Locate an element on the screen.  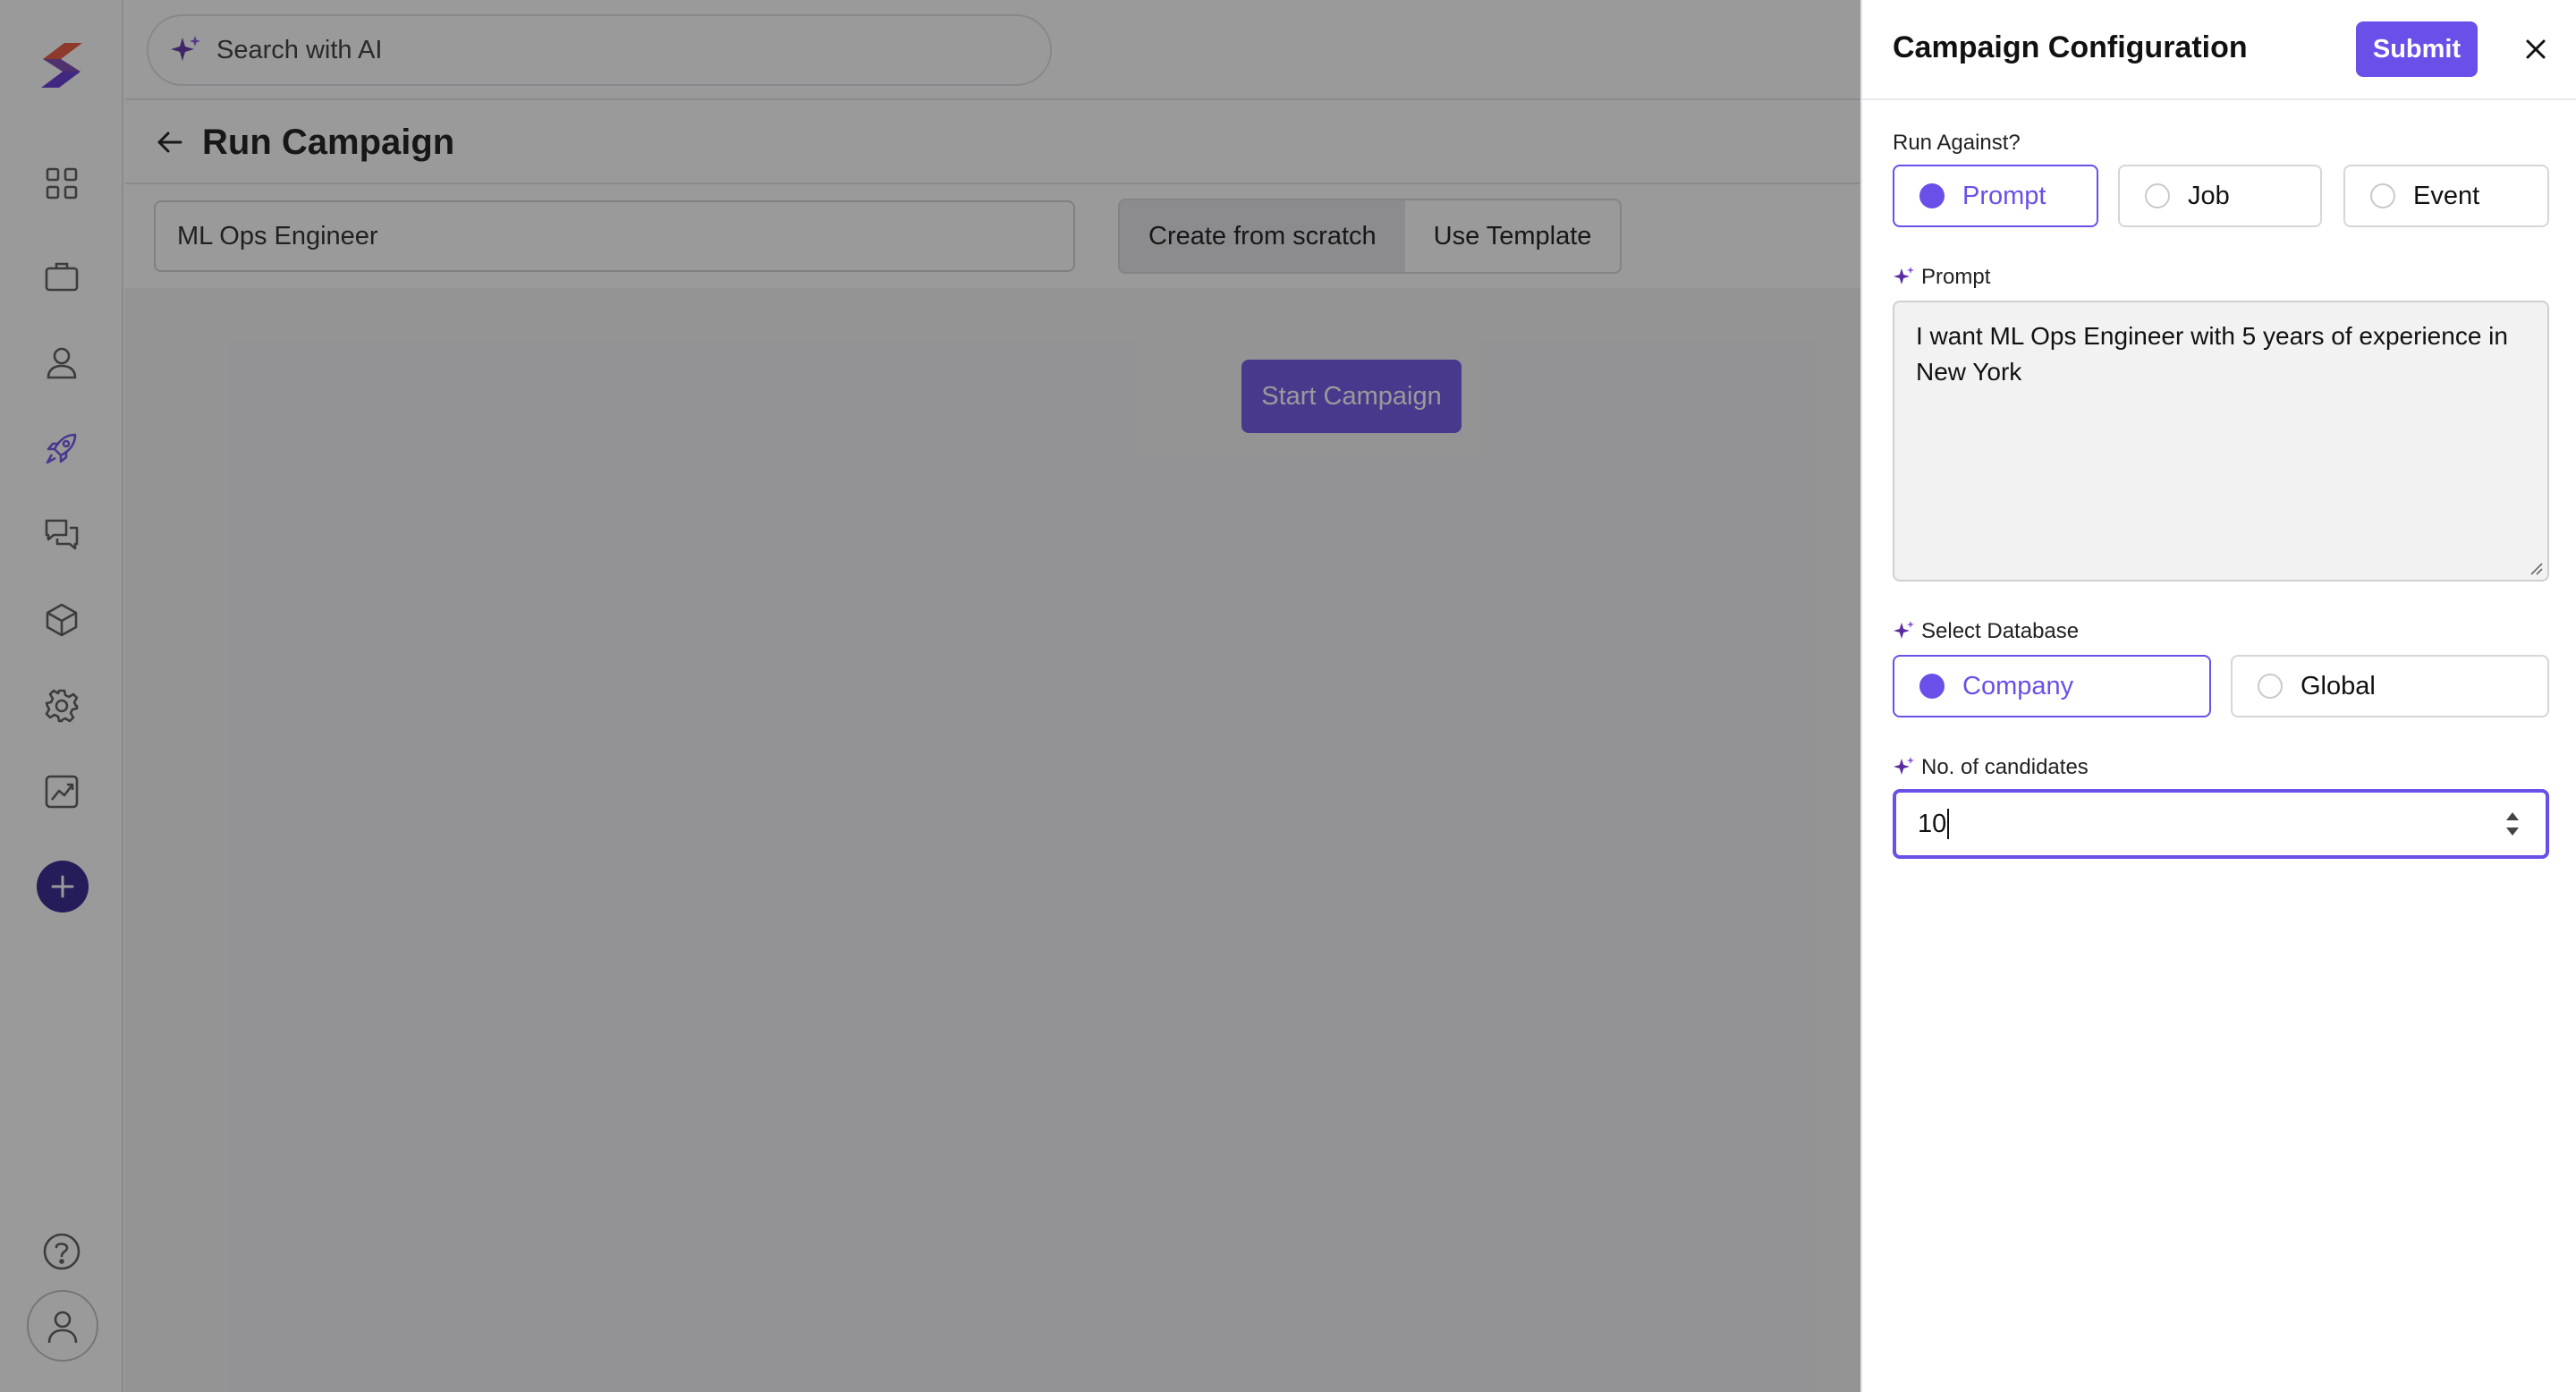
sidebar is located at coordinates (61, 696).